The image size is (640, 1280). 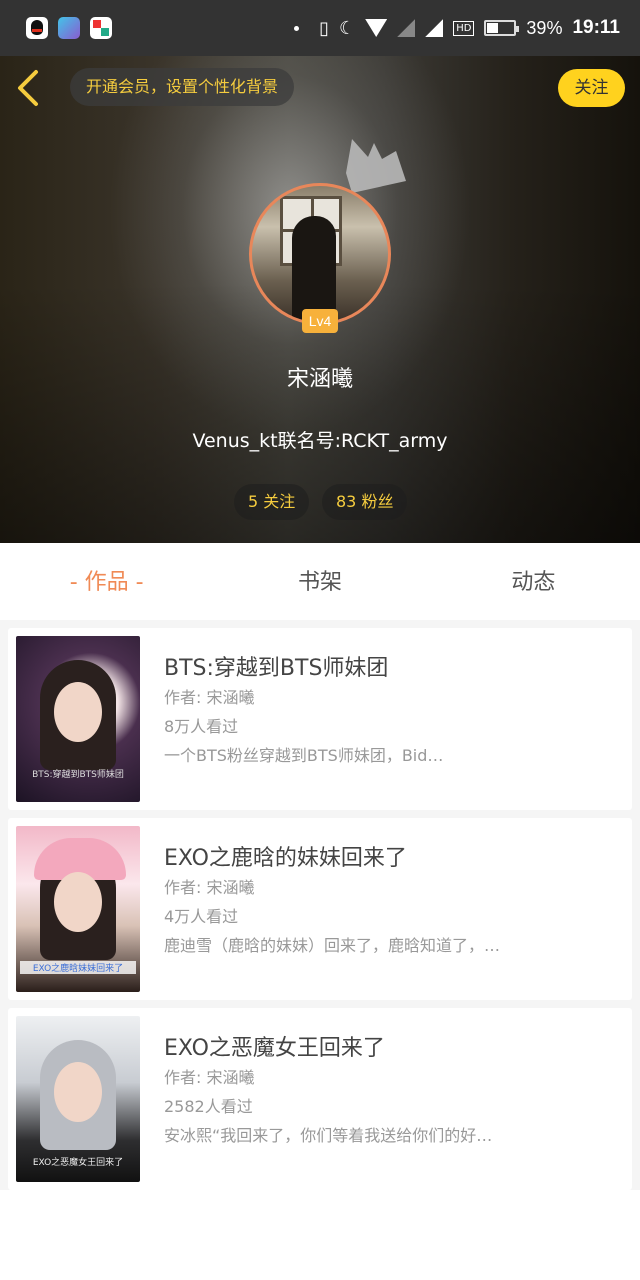 What do you see at coordinates (319, 379) in the screenshot?
I see `user-name: 宋涵曦` at bounding box center [319, 379].